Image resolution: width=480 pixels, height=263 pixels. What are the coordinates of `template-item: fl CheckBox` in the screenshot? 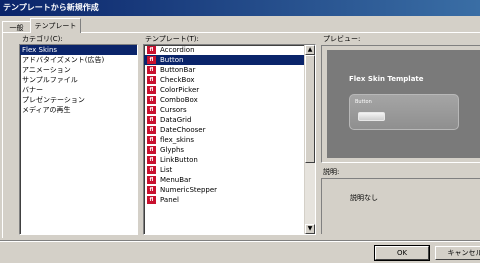 It's located at (229, 80).